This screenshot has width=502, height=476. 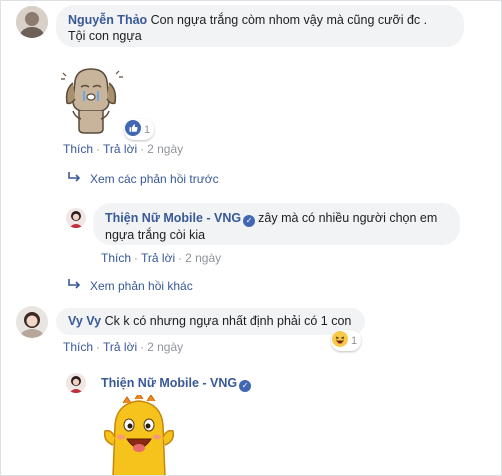 What do you see at coordinates (340, 340) in the screenshot?
I see `haha-icon` at bounding box center [340, 340].